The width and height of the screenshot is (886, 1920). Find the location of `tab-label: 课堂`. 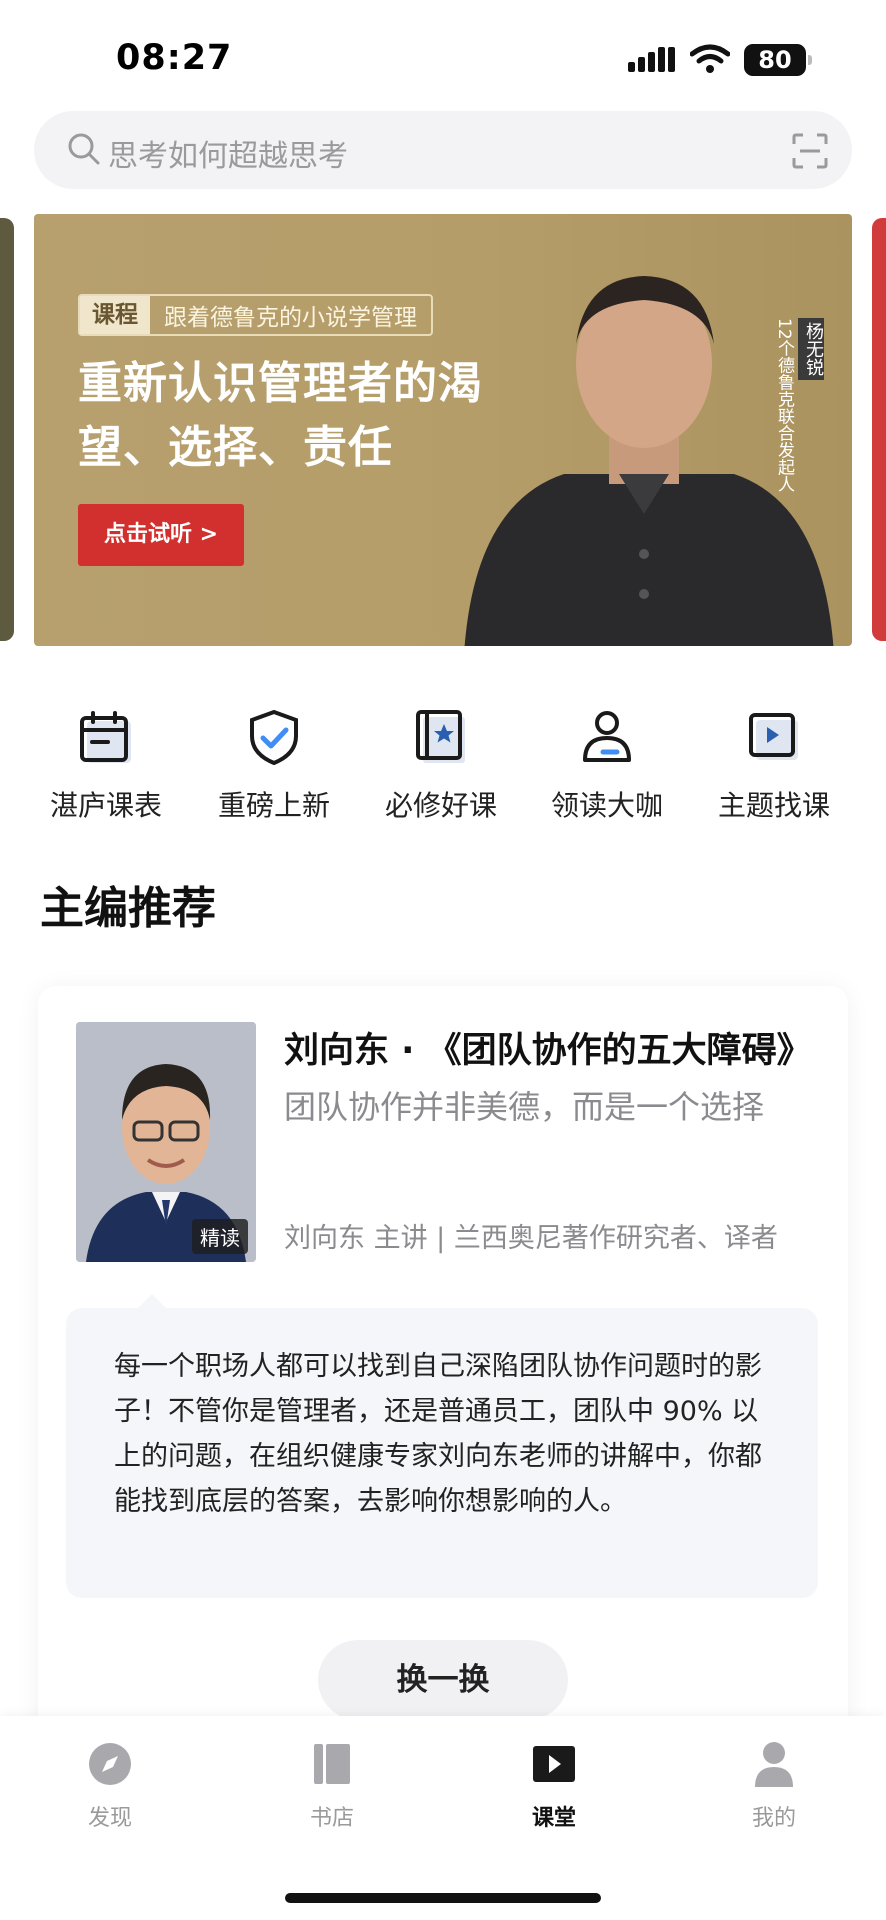

tab-label: 课堂 is located at coordinates (553, 1818).